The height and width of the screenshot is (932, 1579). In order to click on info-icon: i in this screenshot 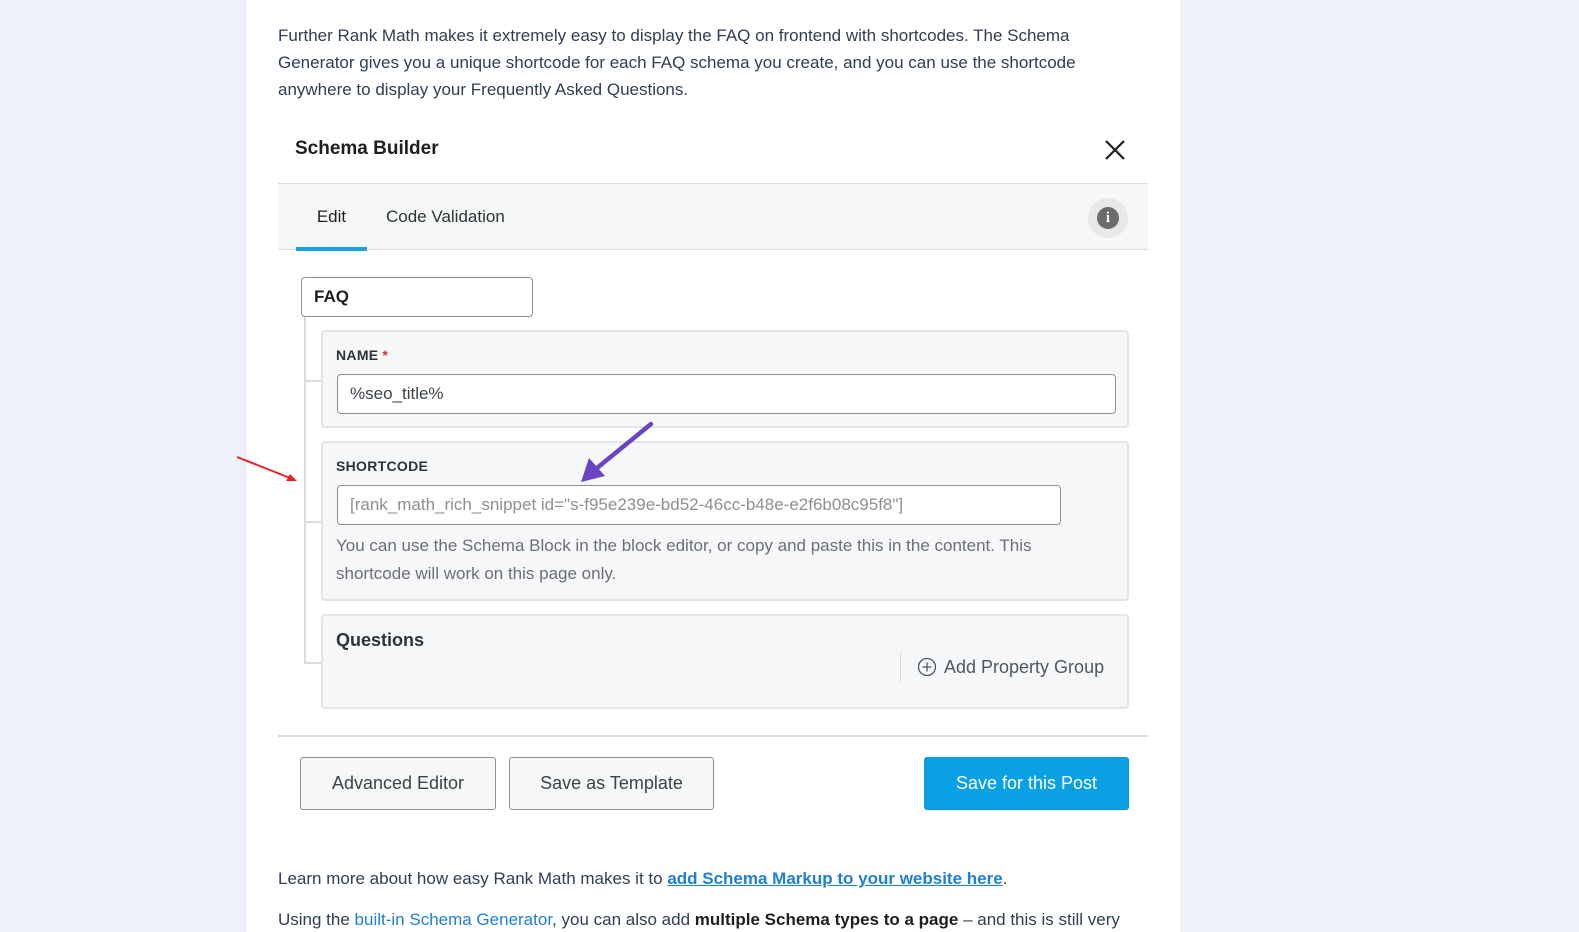, I will do `click(1108, 218)`.